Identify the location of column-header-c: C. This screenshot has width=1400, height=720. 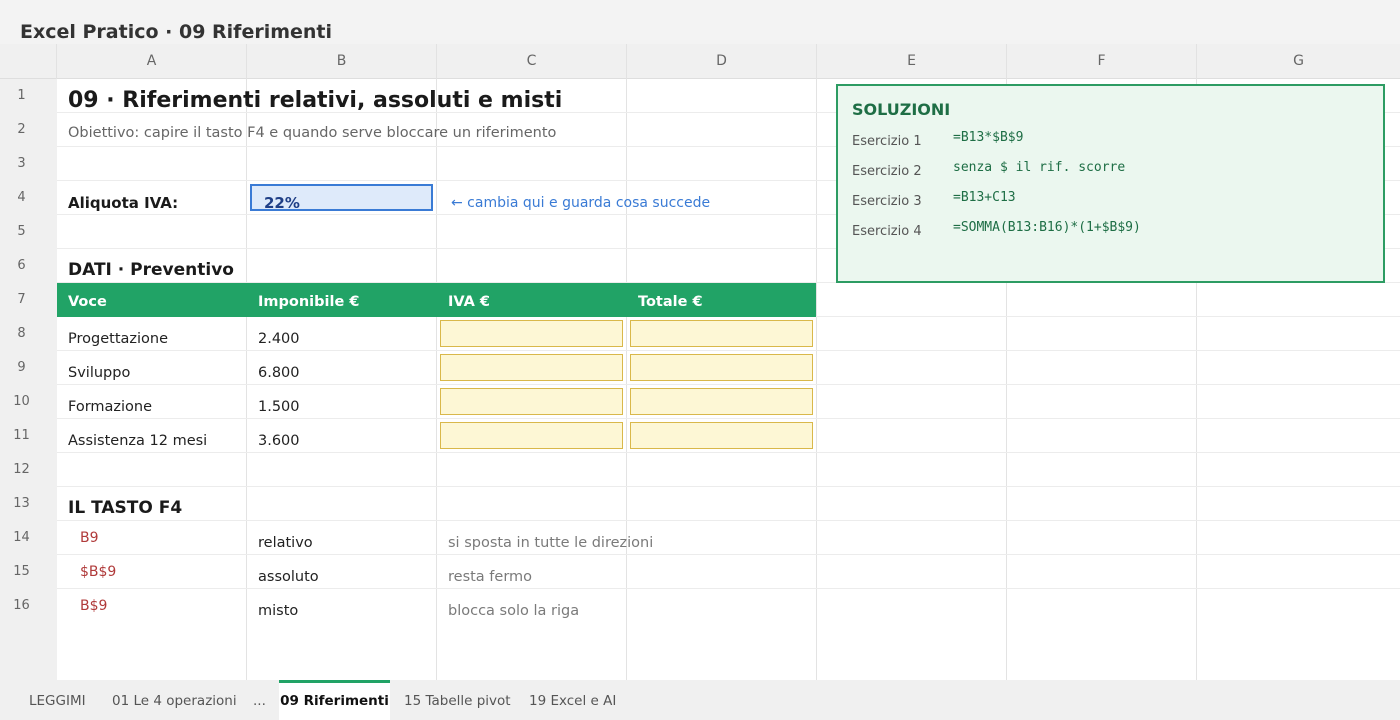
(532, 61).